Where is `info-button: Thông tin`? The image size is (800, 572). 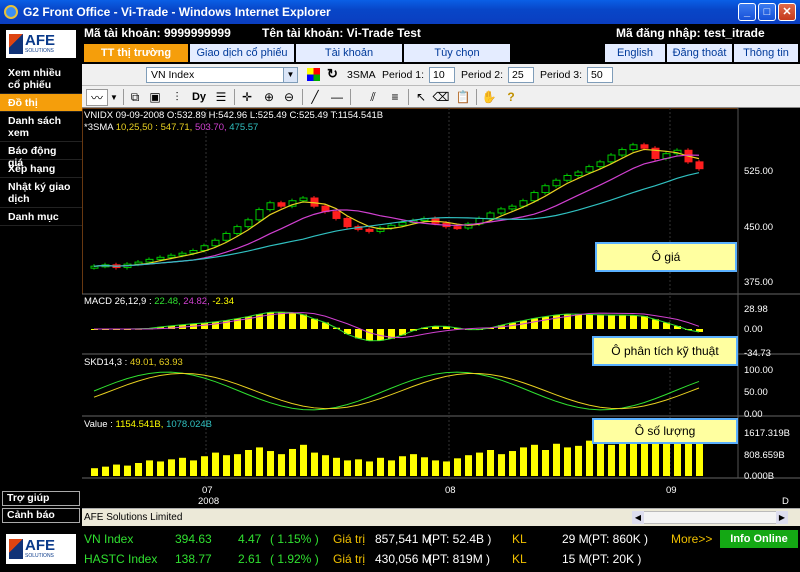
info-button: Thông tin is located at coordinates (766, 53).